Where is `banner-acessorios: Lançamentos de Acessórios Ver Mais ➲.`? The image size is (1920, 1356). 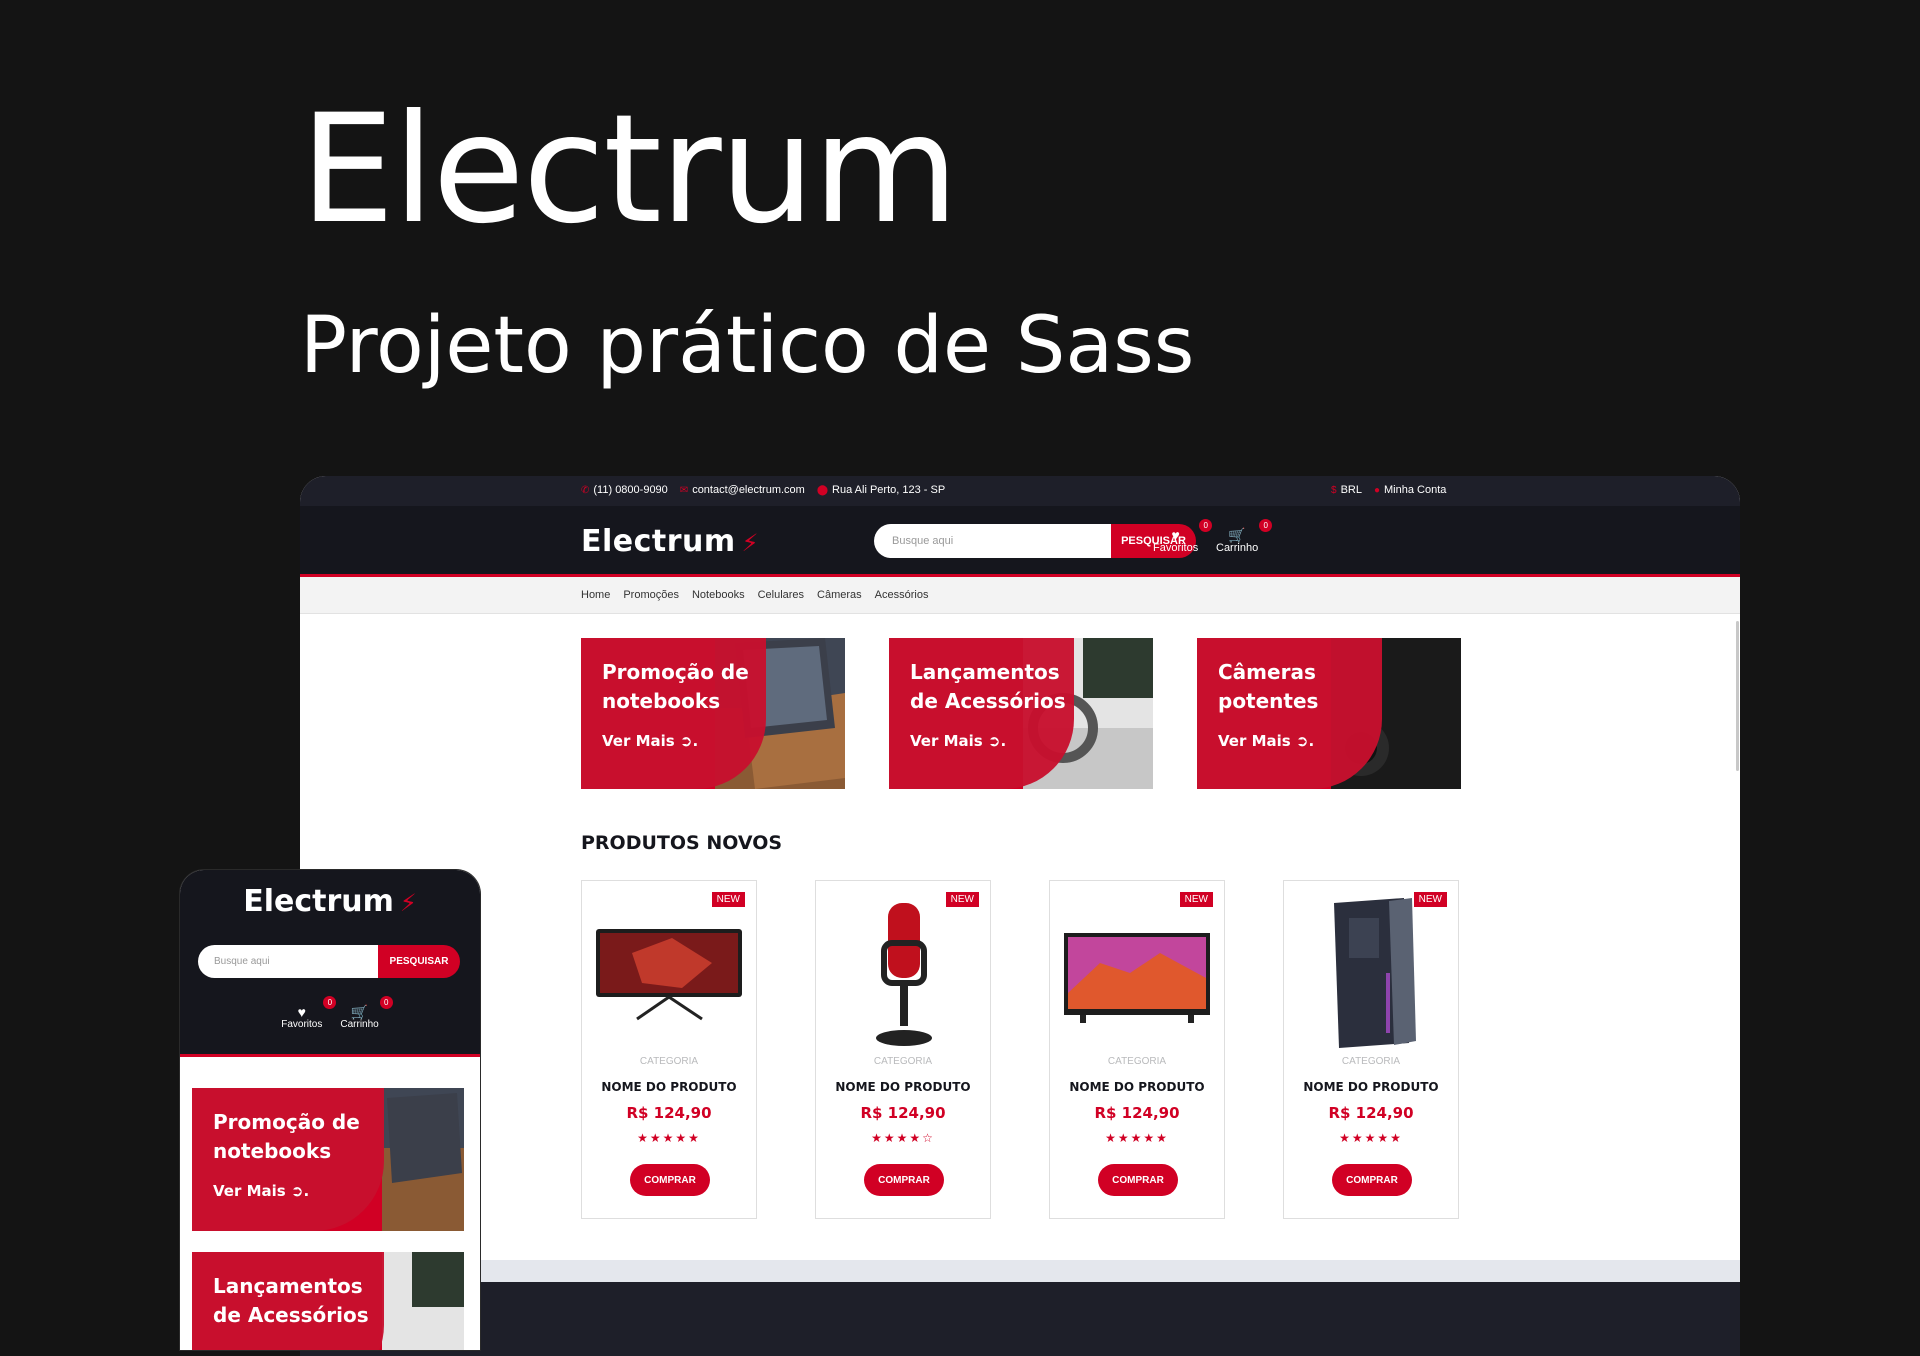
banner-acessorios: Lançamentos de Acessórios Ver Mais ➲. is located at coordinates (1021, 713).